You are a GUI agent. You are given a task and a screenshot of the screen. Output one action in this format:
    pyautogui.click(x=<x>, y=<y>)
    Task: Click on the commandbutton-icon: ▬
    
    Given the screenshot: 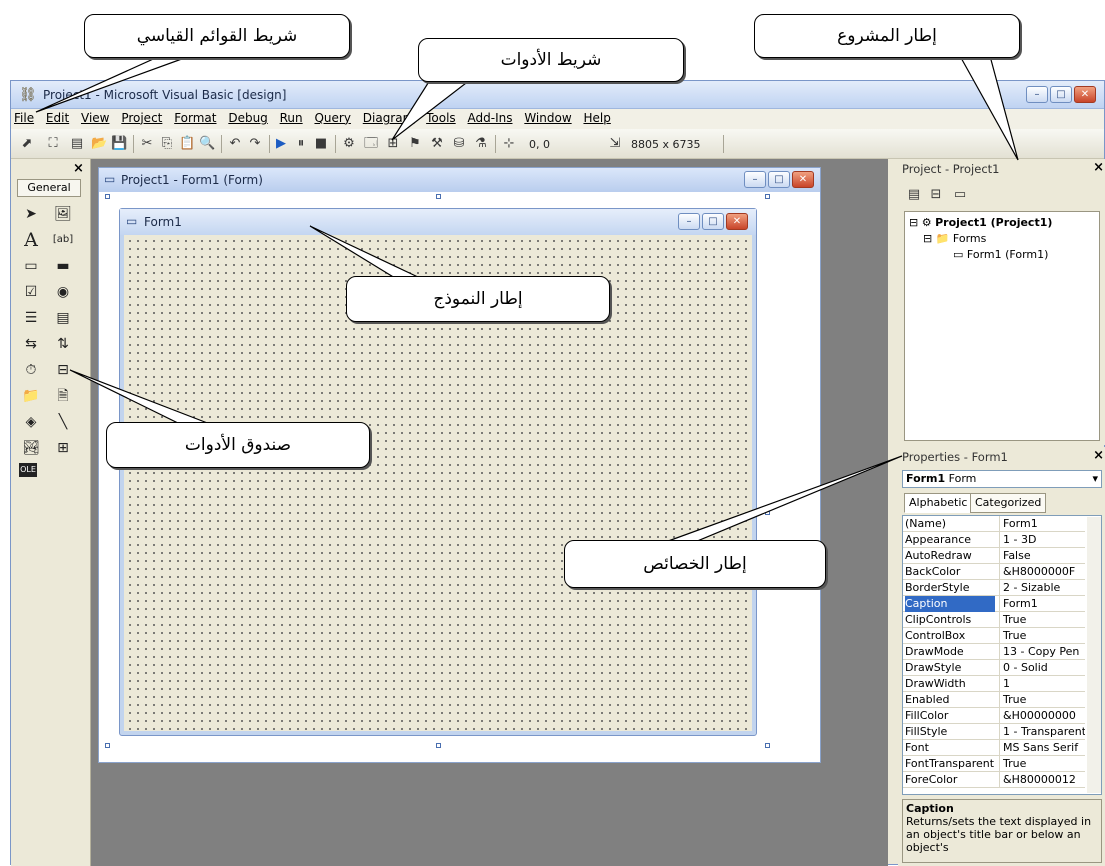 What is the action you would take?
    pyautogui.click(x=63, y=266)
    